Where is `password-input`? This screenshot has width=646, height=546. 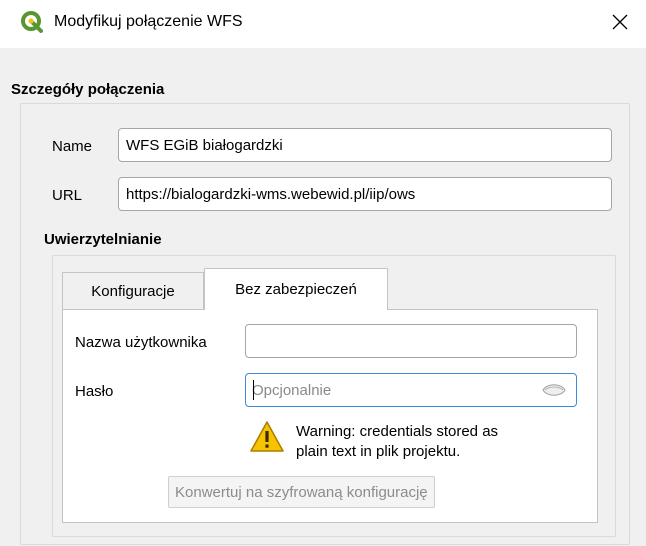
password-input is located at coordinates (387, 390).